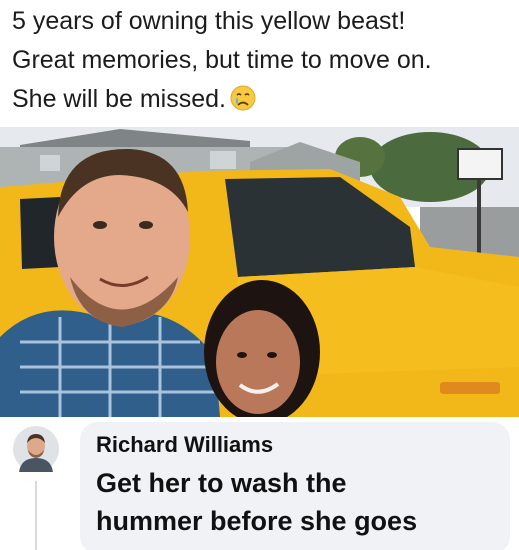 This screenshot has height=550, width=519. I want to click on comment-text-line-1: Get her to wash the, so click(221, 483).